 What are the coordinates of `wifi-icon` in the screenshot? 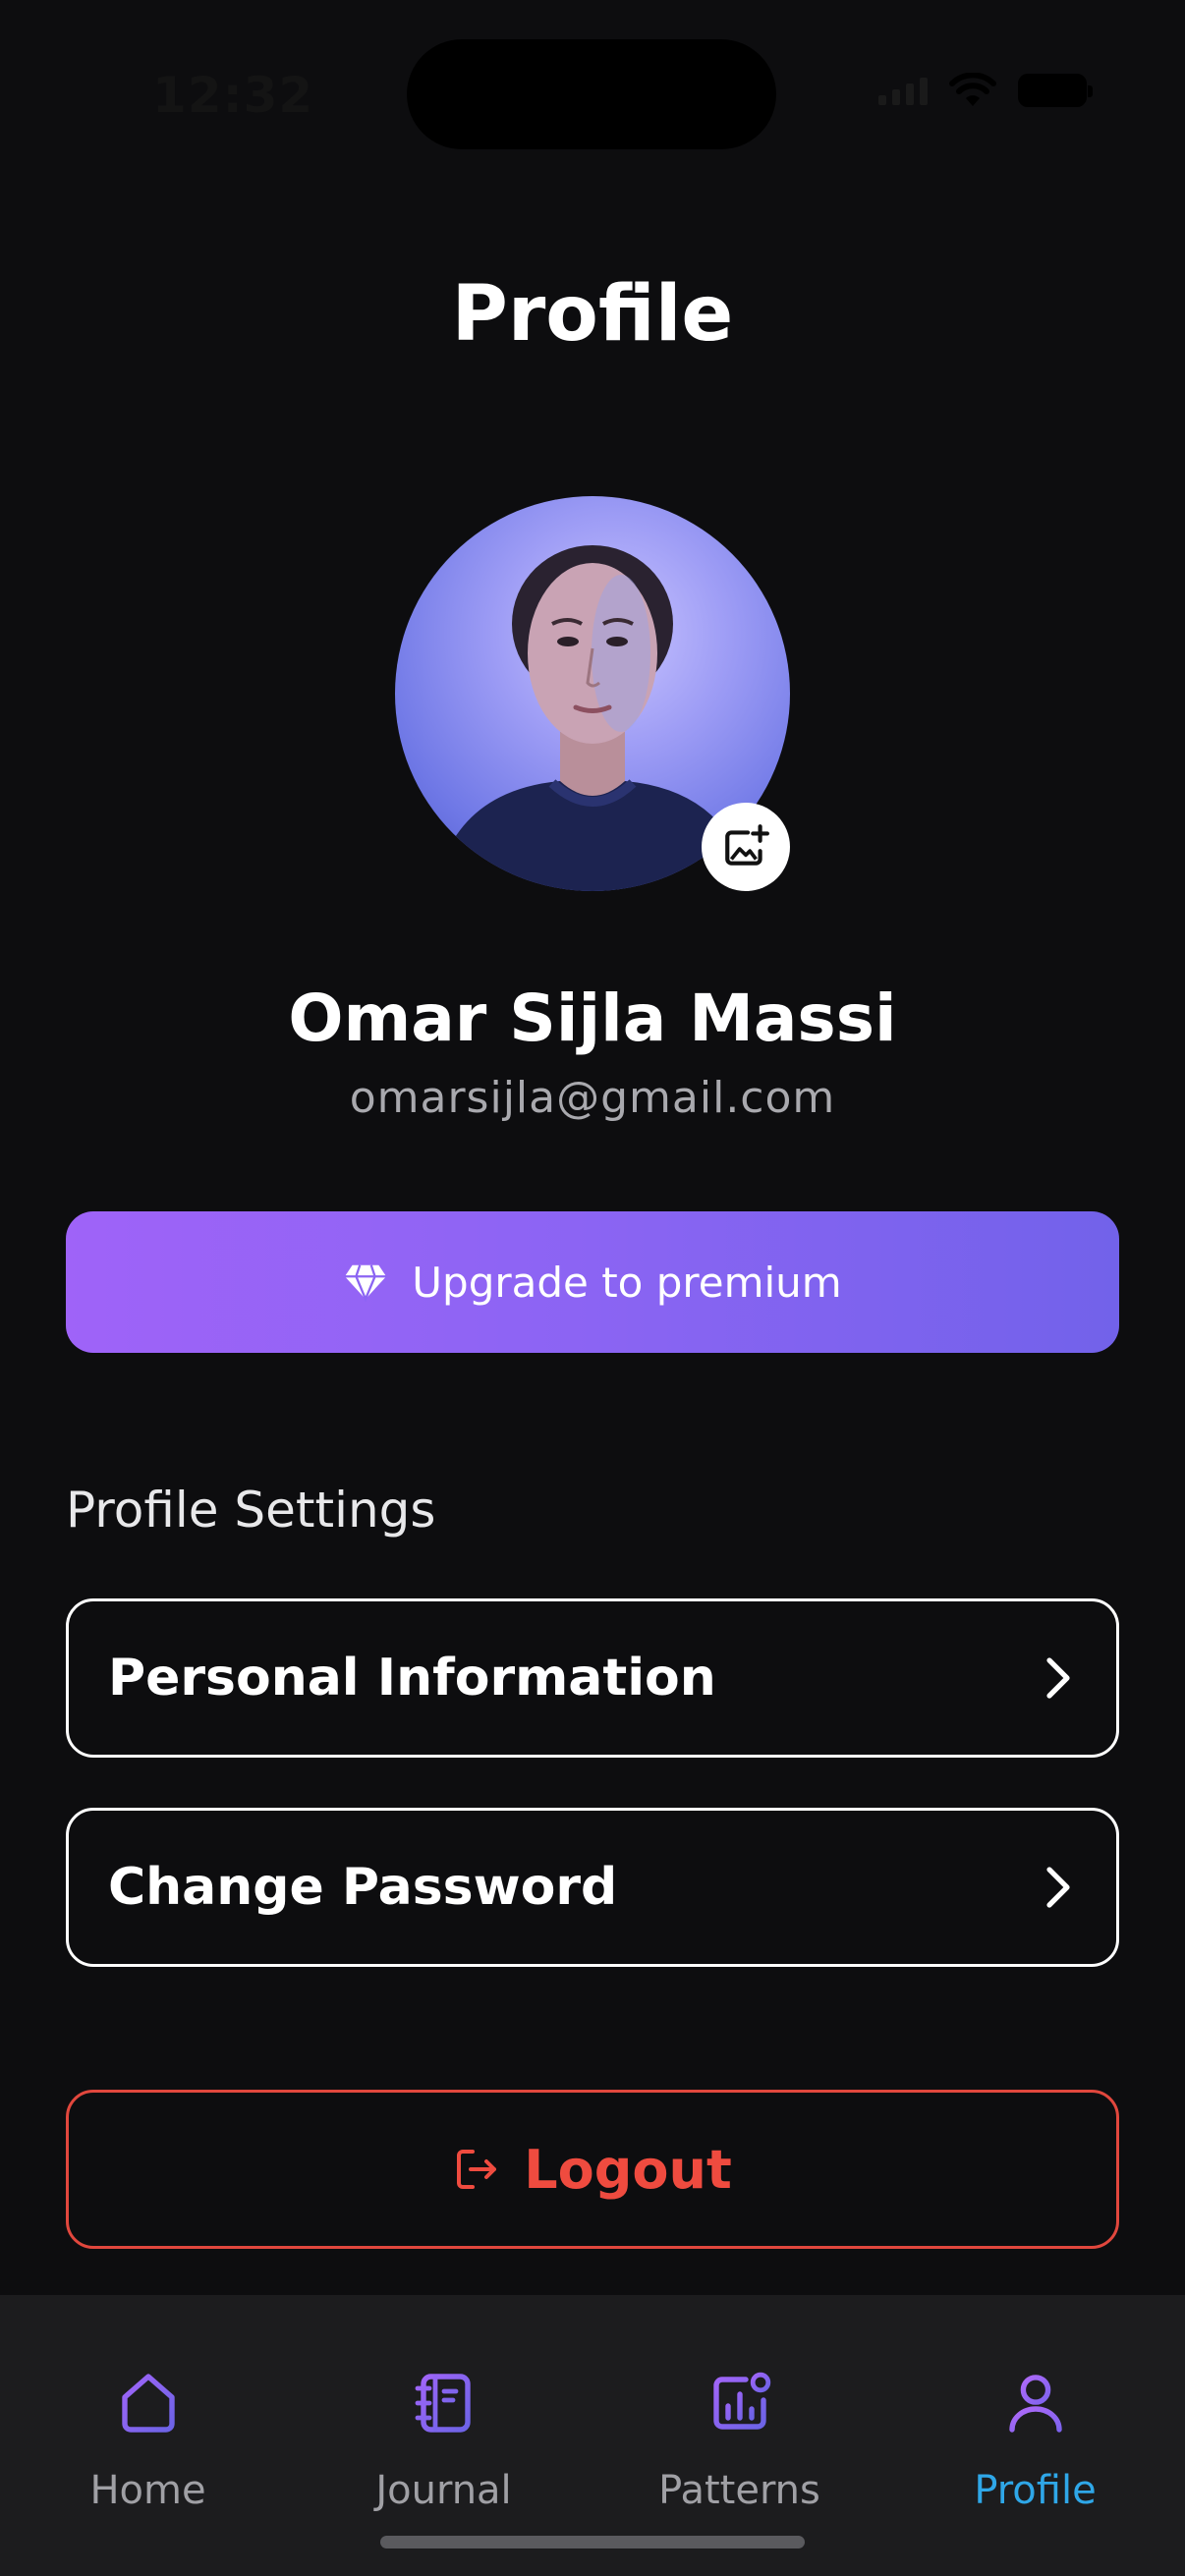 It's located at (973, 89).